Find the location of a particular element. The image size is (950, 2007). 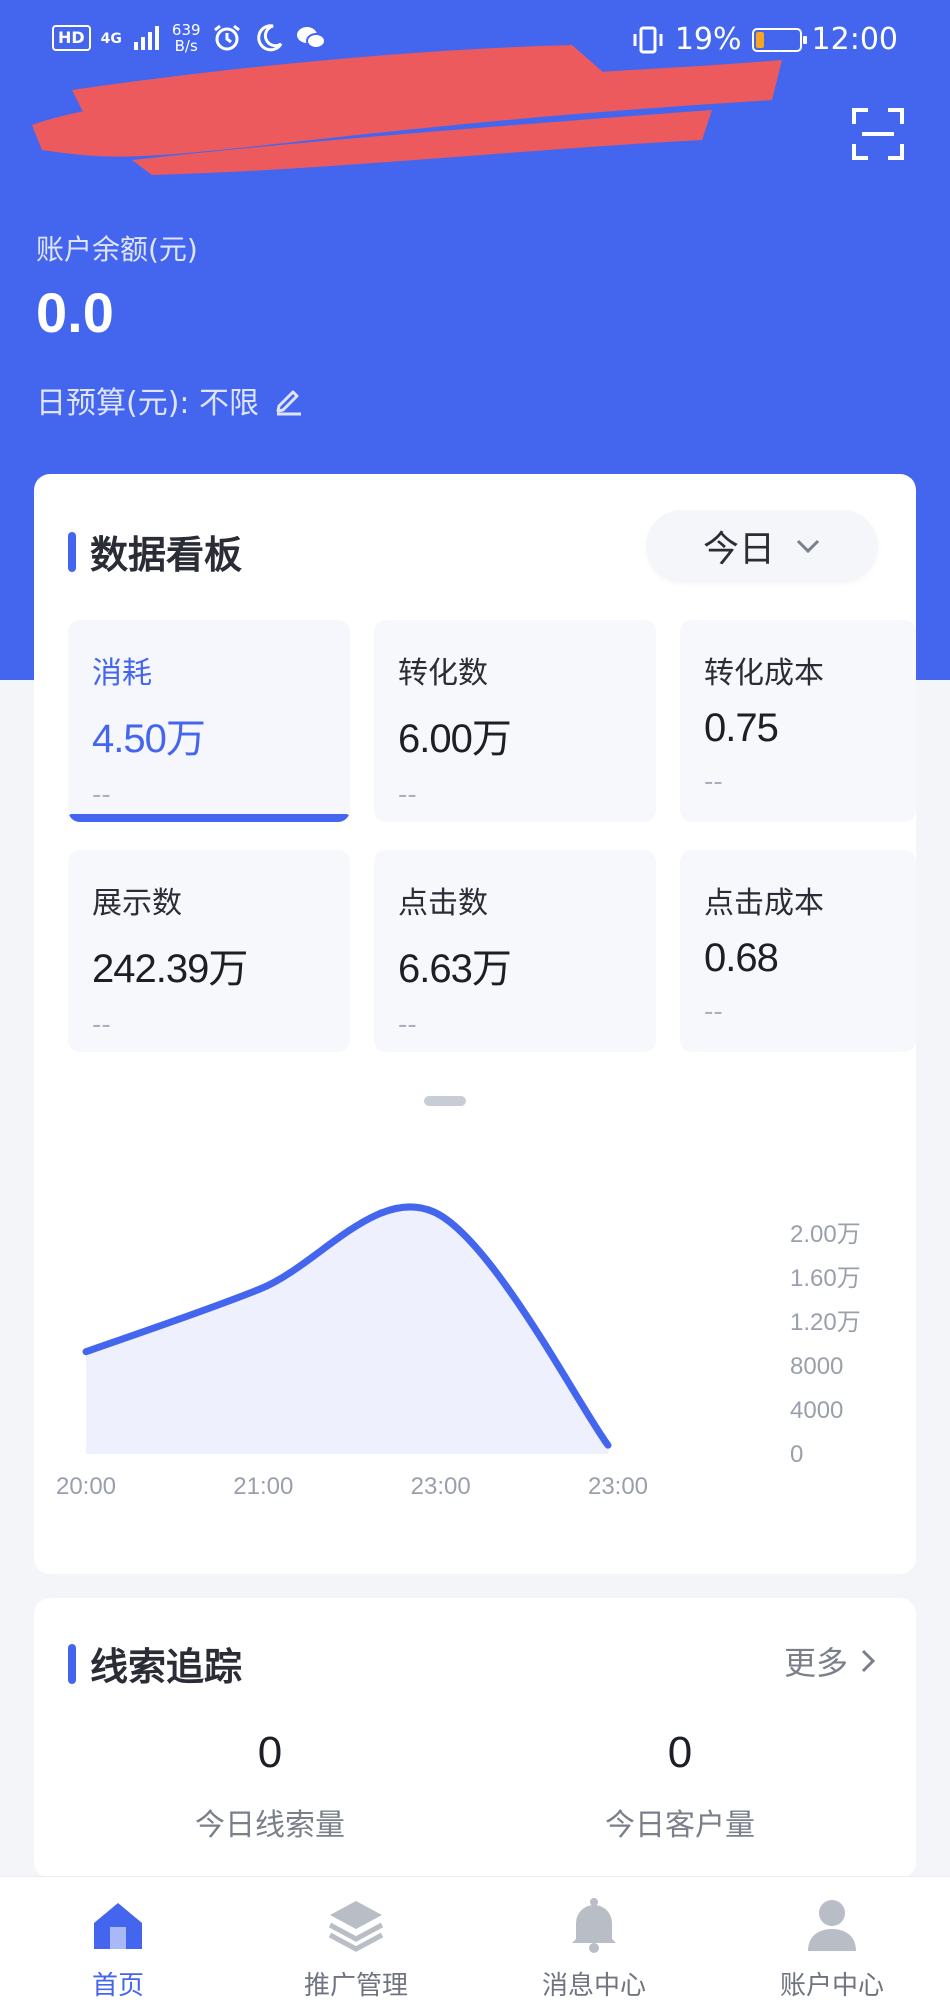

daily-budget-text: 日预算(元): 不限 is located at coordinates (148, 403).